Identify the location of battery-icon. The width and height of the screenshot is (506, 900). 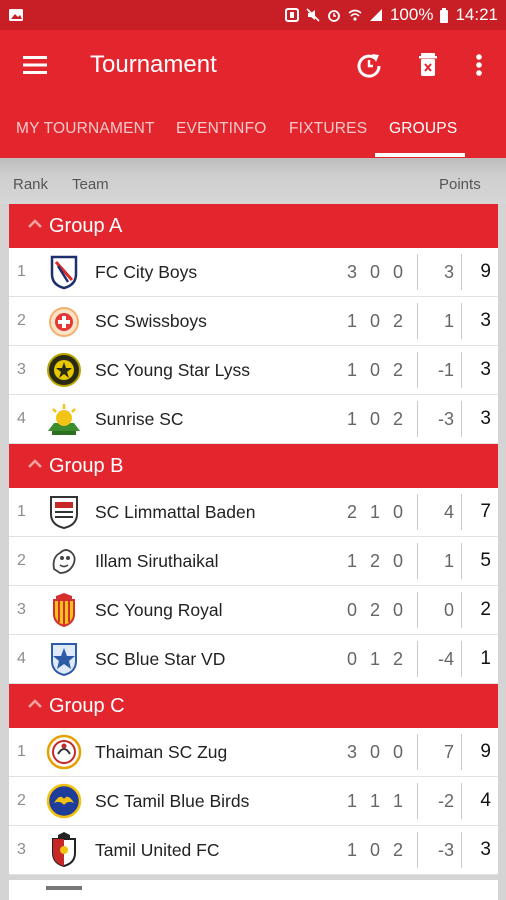
(444, 15).